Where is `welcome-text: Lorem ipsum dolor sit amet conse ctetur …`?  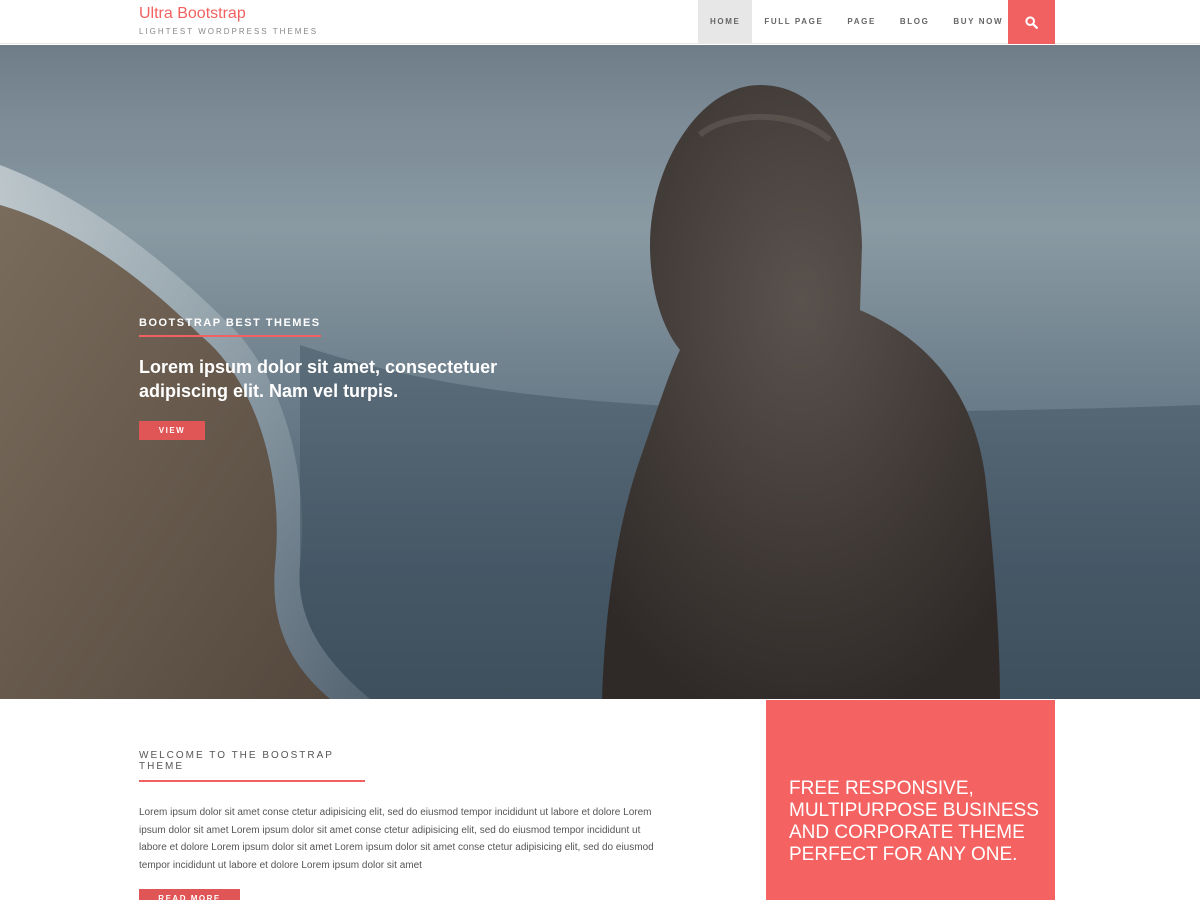
welcome-text: Lorem ipsum dolor sit amet conse ctetur … is located at coordinates (396, 839).